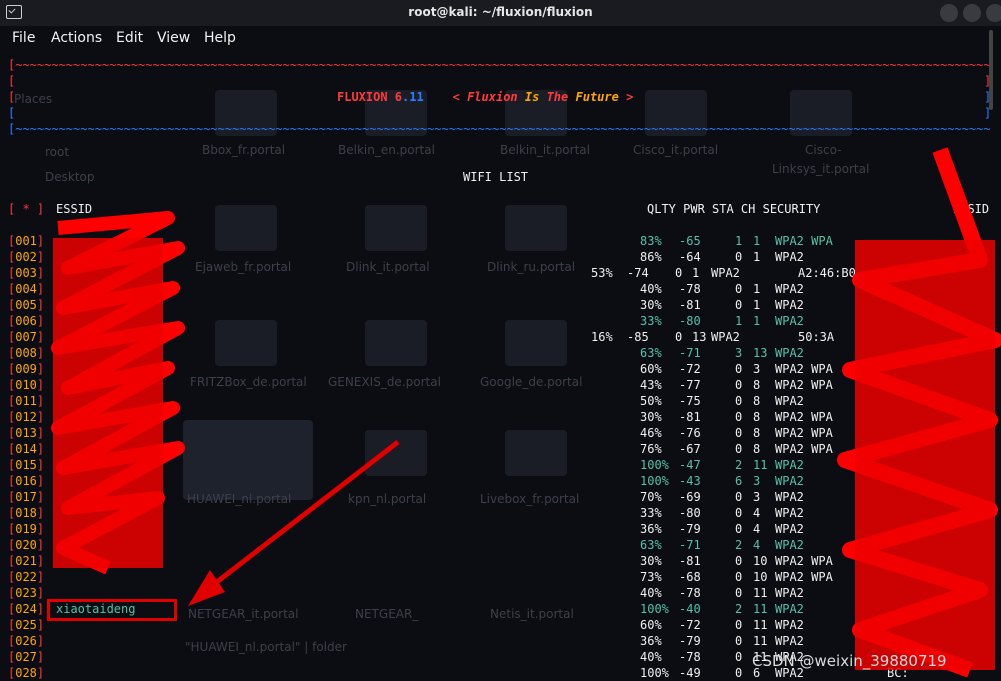 This screenshot has width=1001, height=681. What do you see at coordinates (26, 401) in the screenshot?
I see `row-index: [011]` at bounding box center [26, 401].